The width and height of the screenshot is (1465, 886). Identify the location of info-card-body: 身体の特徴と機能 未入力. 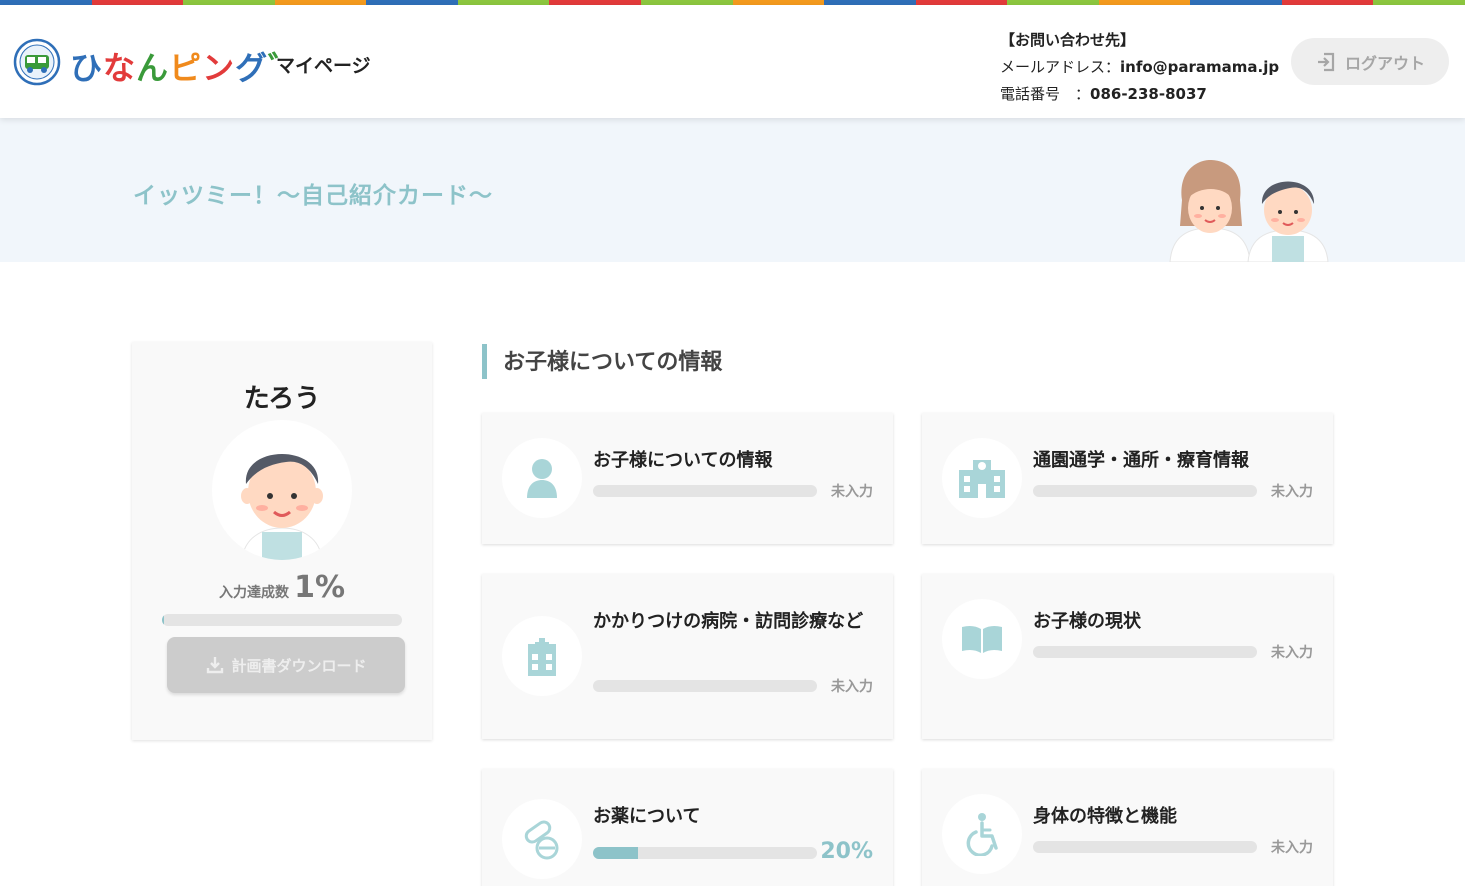
(1127, 827).